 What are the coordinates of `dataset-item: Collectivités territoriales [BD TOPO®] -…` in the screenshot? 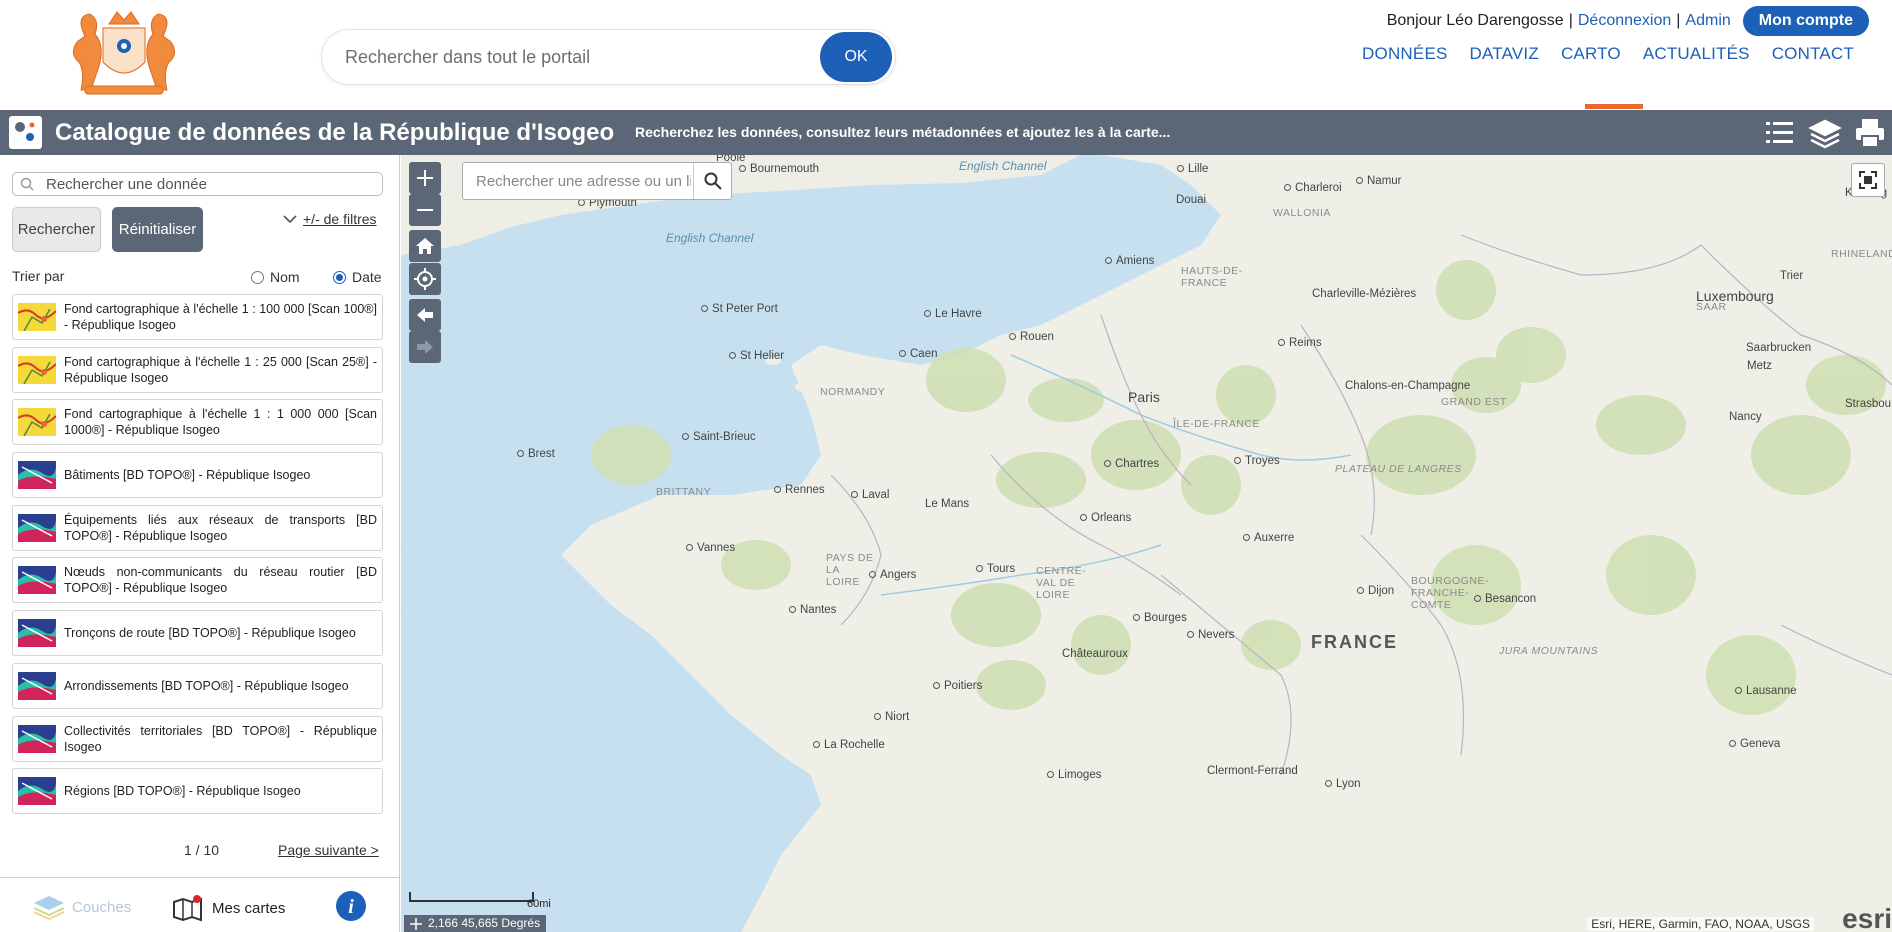 It's located at (197, 738).